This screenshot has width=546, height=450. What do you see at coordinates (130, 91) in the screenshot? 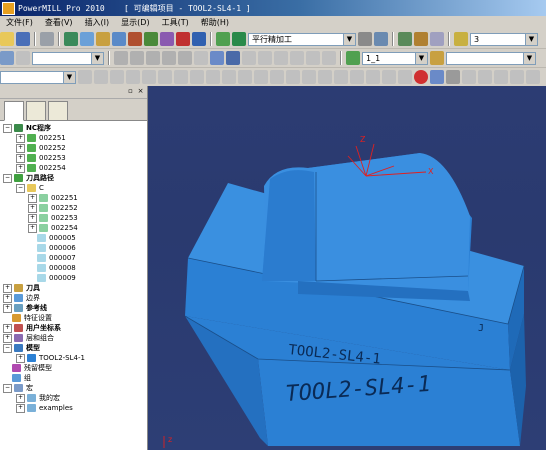
I see `float-icon: ▫` at bounding box center [130, 91].